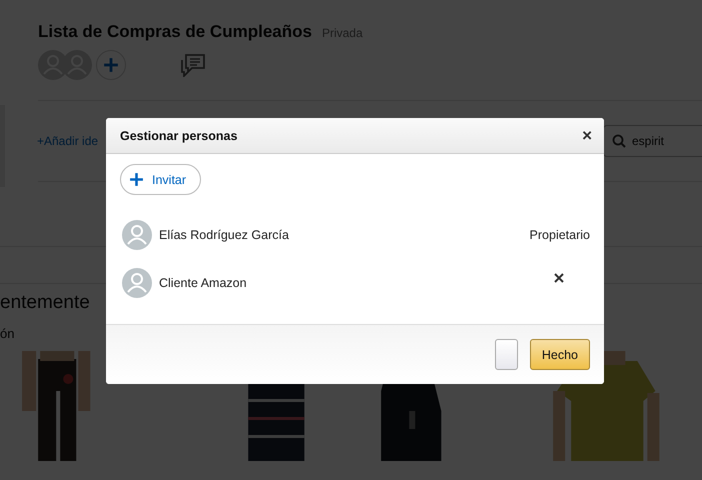 The width and height of the screenshot is (702, 480). I want to click on role-label: Propietario, so click(560, 235).